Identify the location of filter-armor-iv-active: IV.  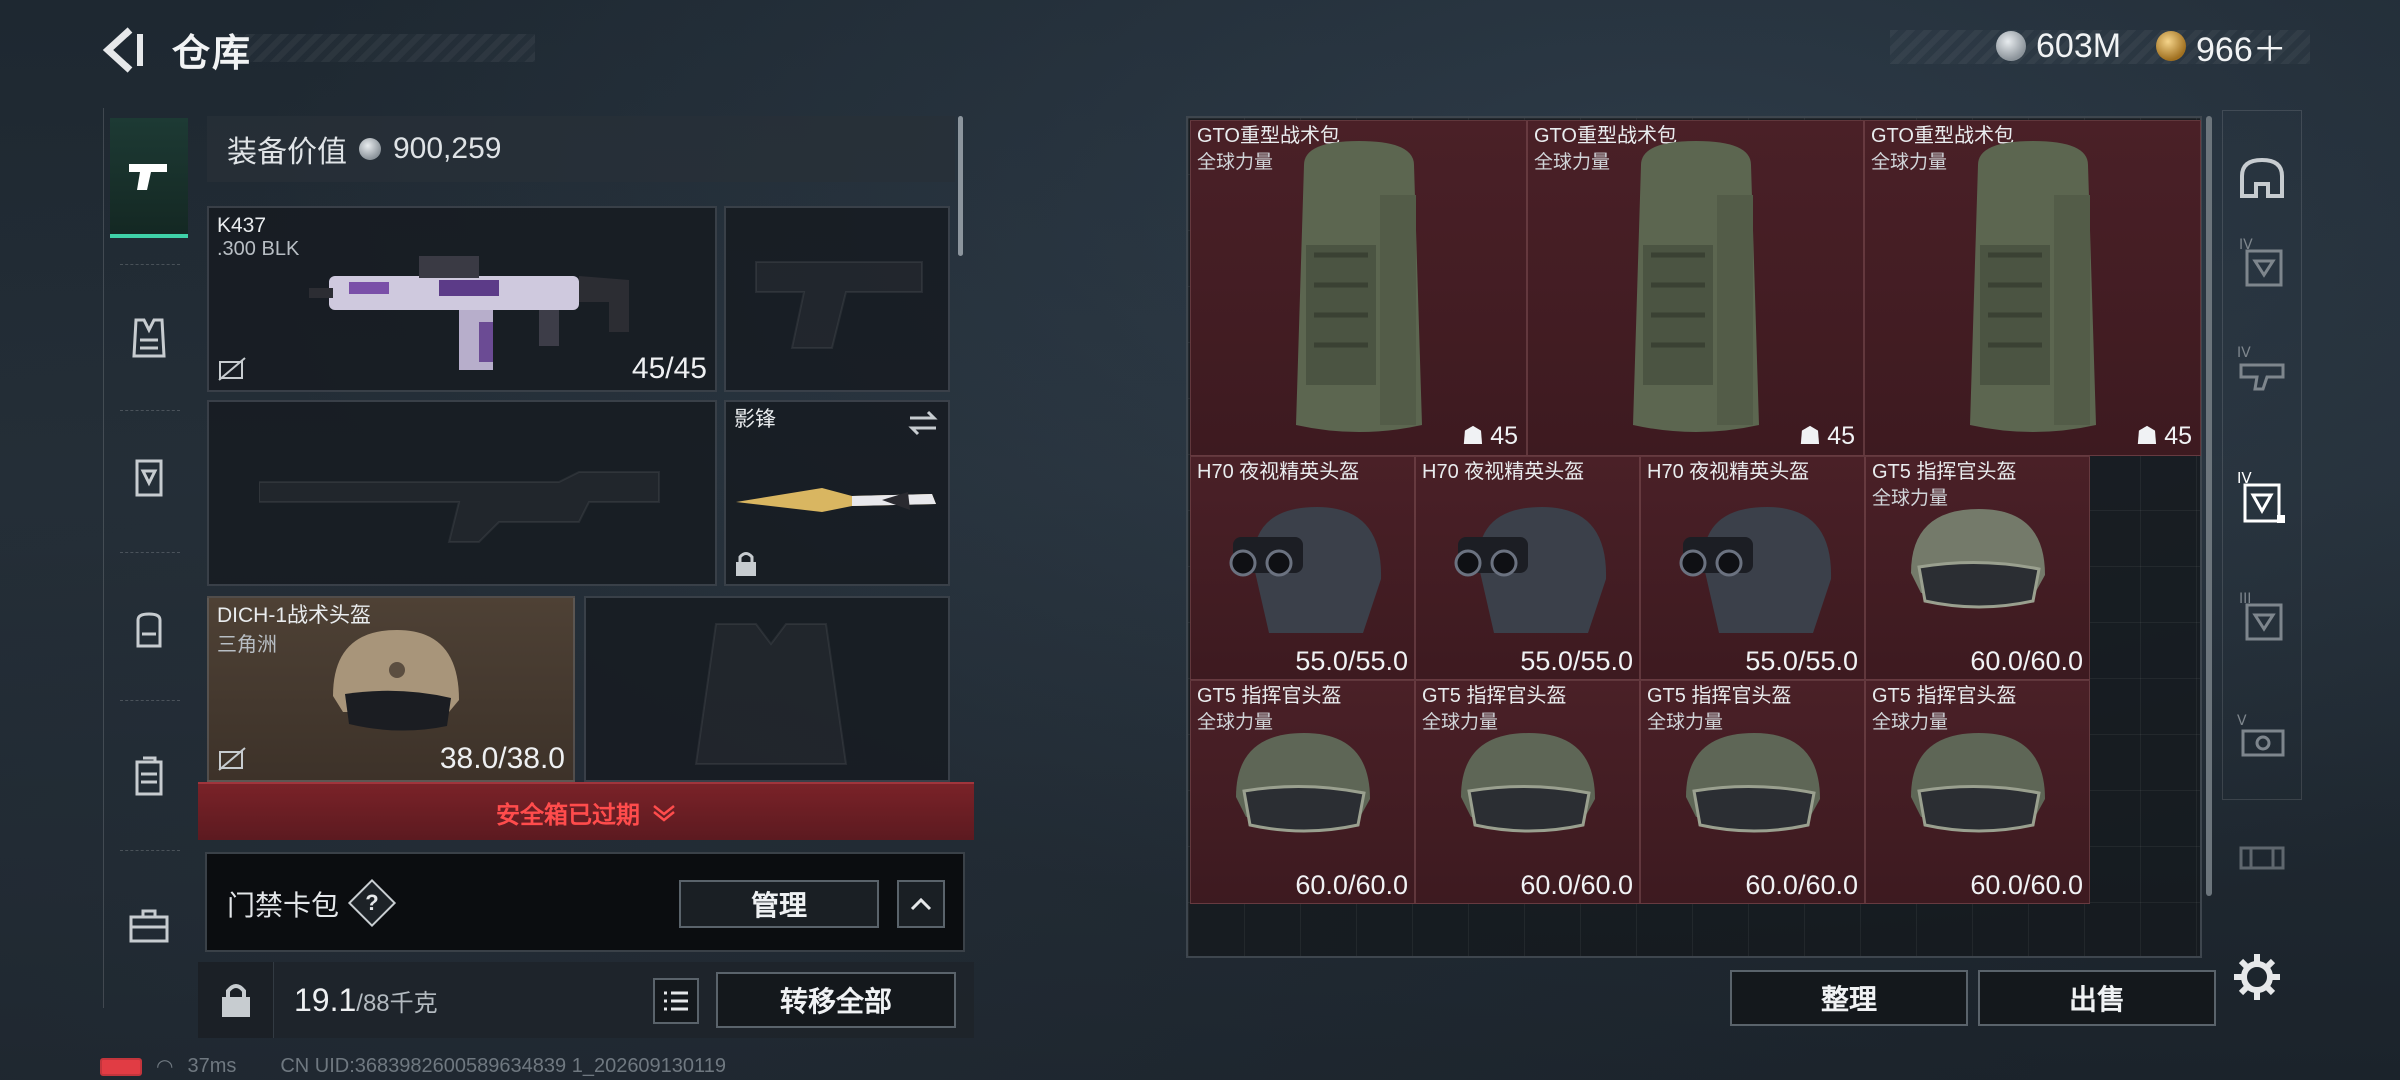
(2262, 498).